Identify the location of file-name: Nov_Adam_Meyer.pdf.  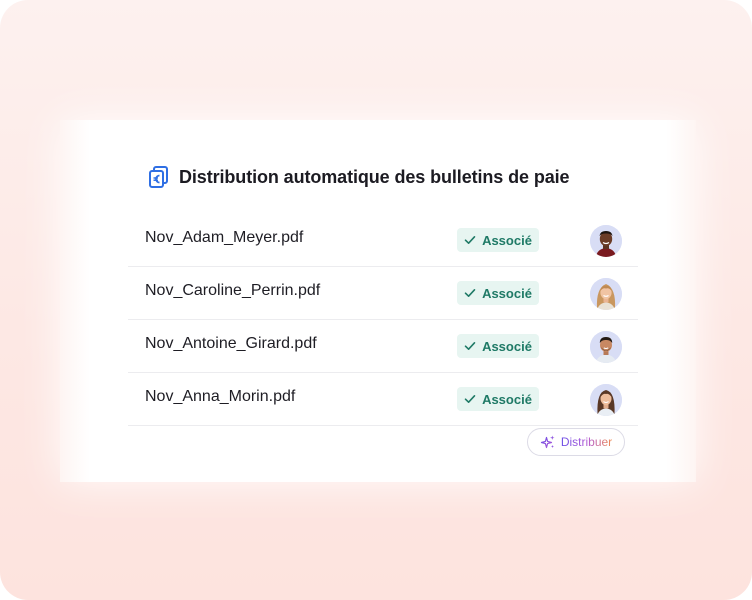
(224, 237).